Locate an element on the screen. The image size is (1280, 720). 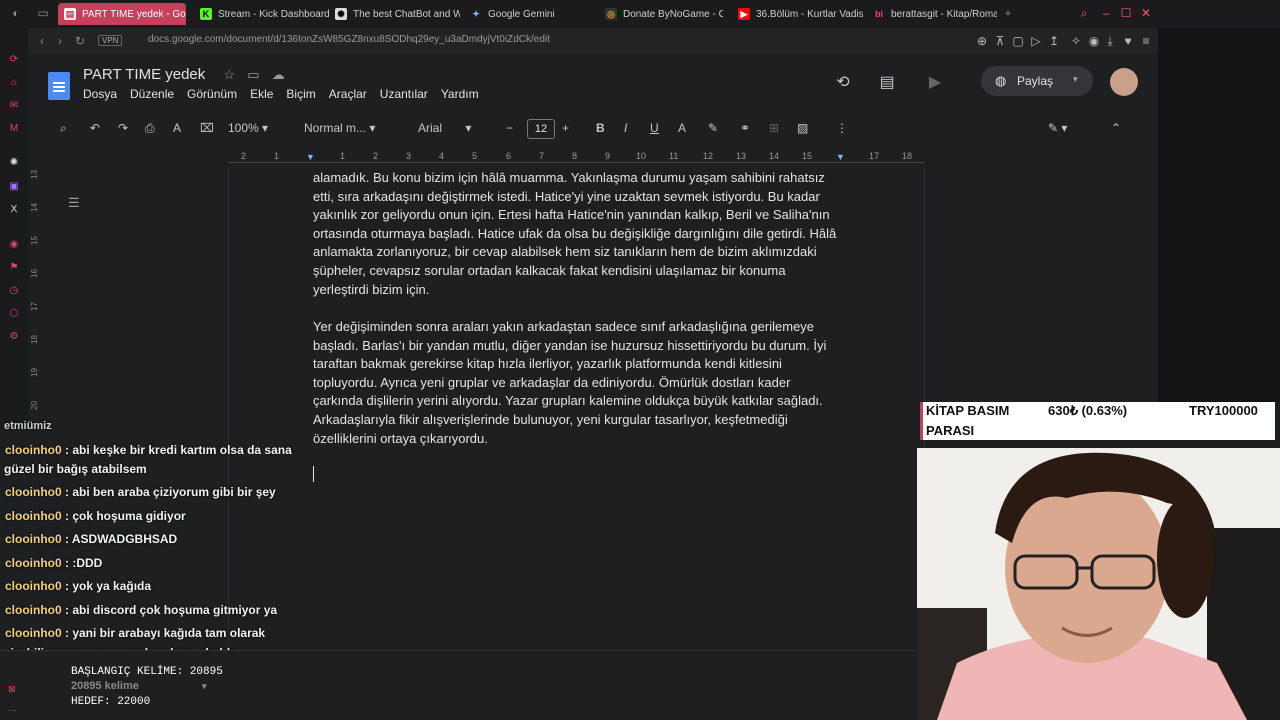
spellcheck-icon: A is located at coordinates (177, 128).